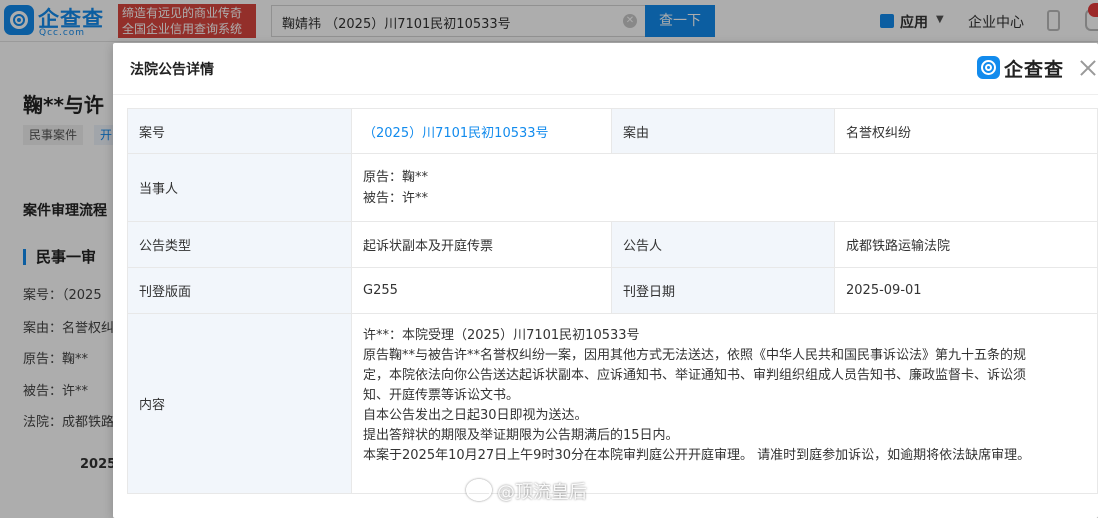 The width and height of the screenshot is (1098, 518). What do you see at coordinates (479, 490) in the screenshot?
I see `weibo-logo-icon` at bounding box center [479, 490].